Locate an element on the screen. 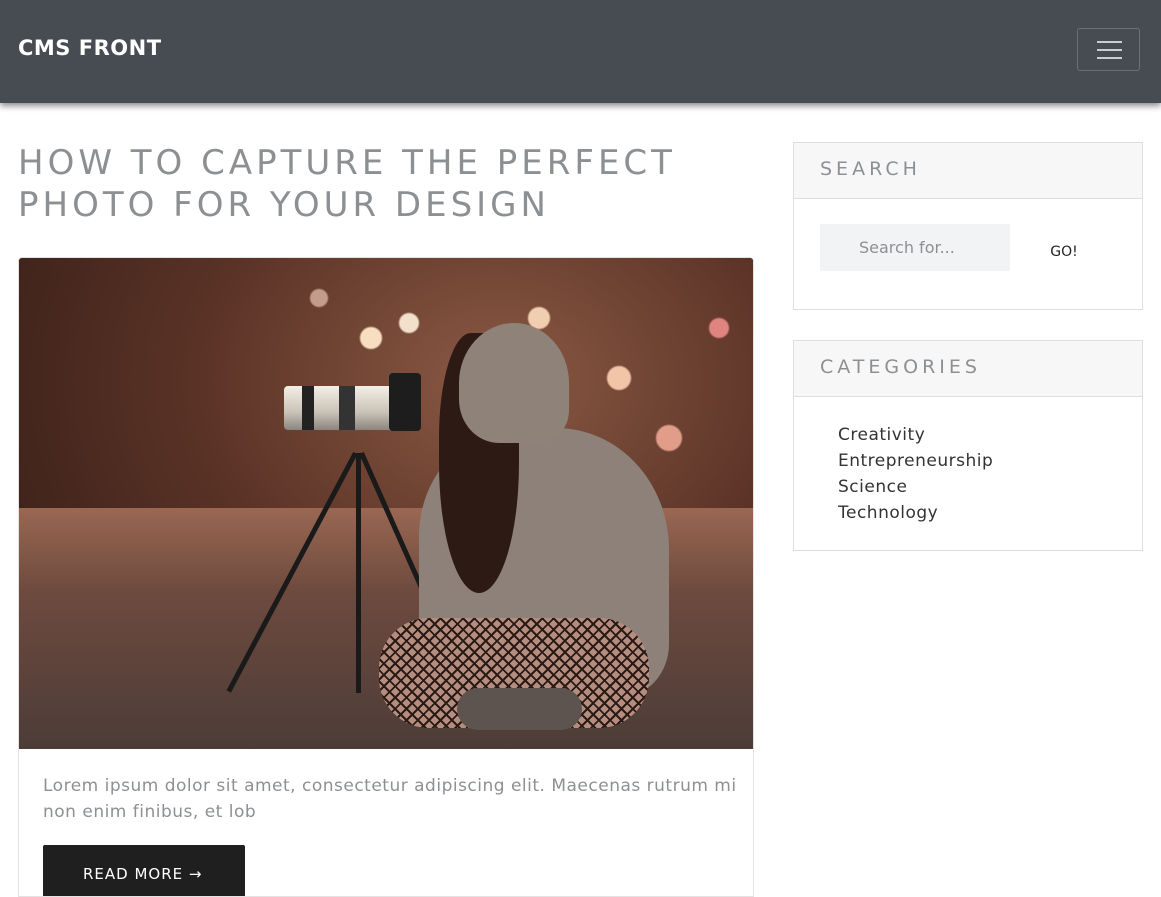  categories-widget-heading: CATEGORIES is located at coordinates (968, 369).